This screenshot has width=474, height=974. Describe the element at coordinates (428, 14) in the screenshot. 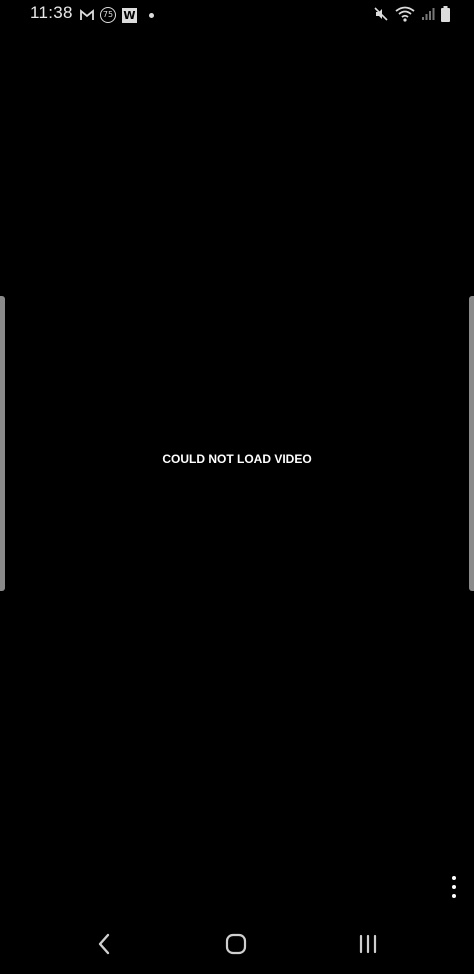

I see `signal-icon` at that location.